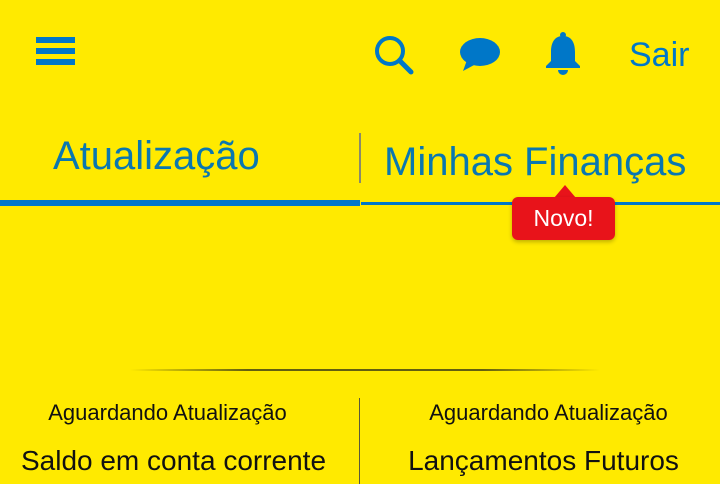  I want to click on balance-card-title: Saldo em conta corrente, so click(173, 460).